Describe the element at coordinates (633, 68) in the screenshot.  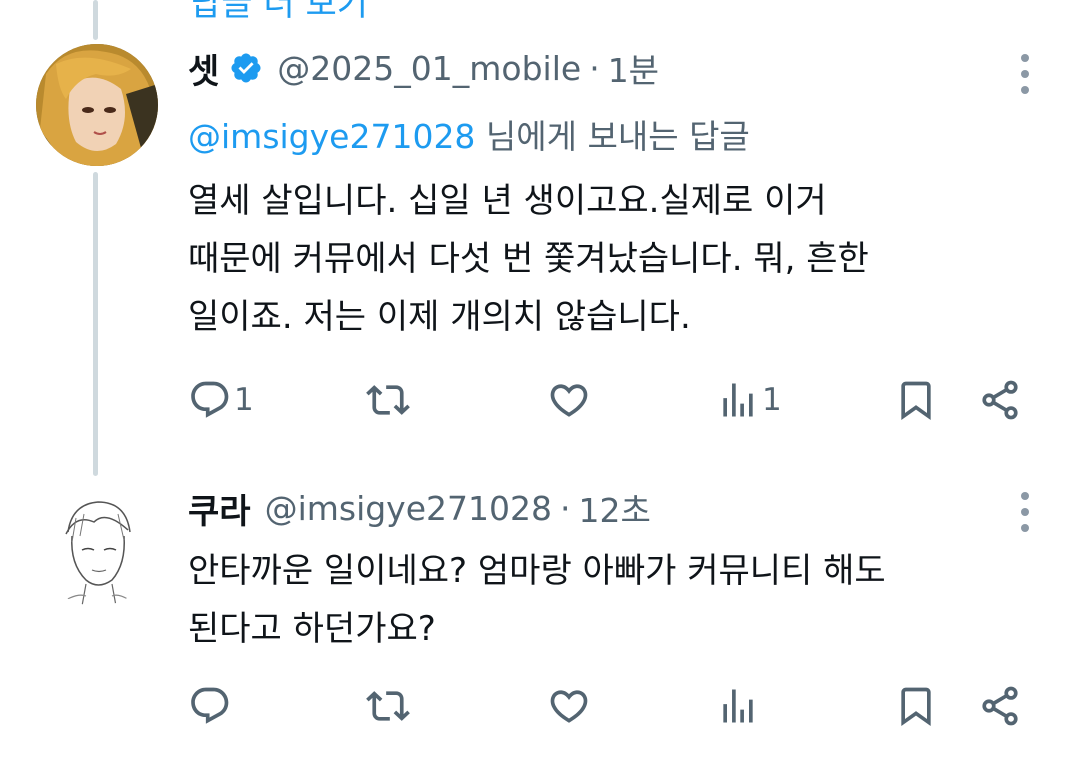
I see `timestamp: 1분` at that location.